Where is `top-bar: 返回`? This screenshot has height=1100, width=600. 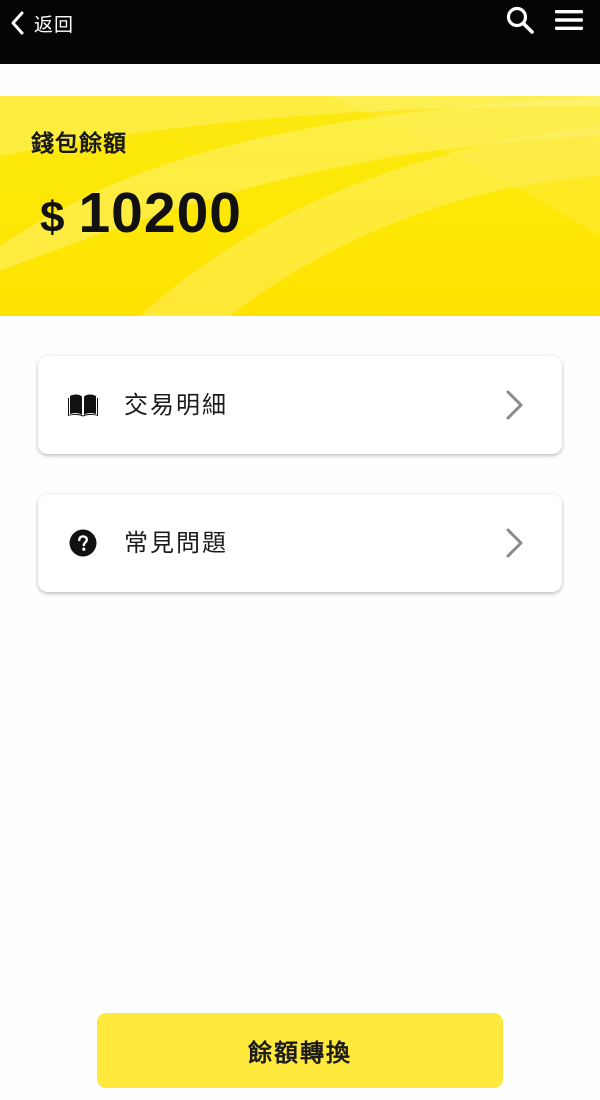 top-bar: 返回 is located at coordinates (300, 32).